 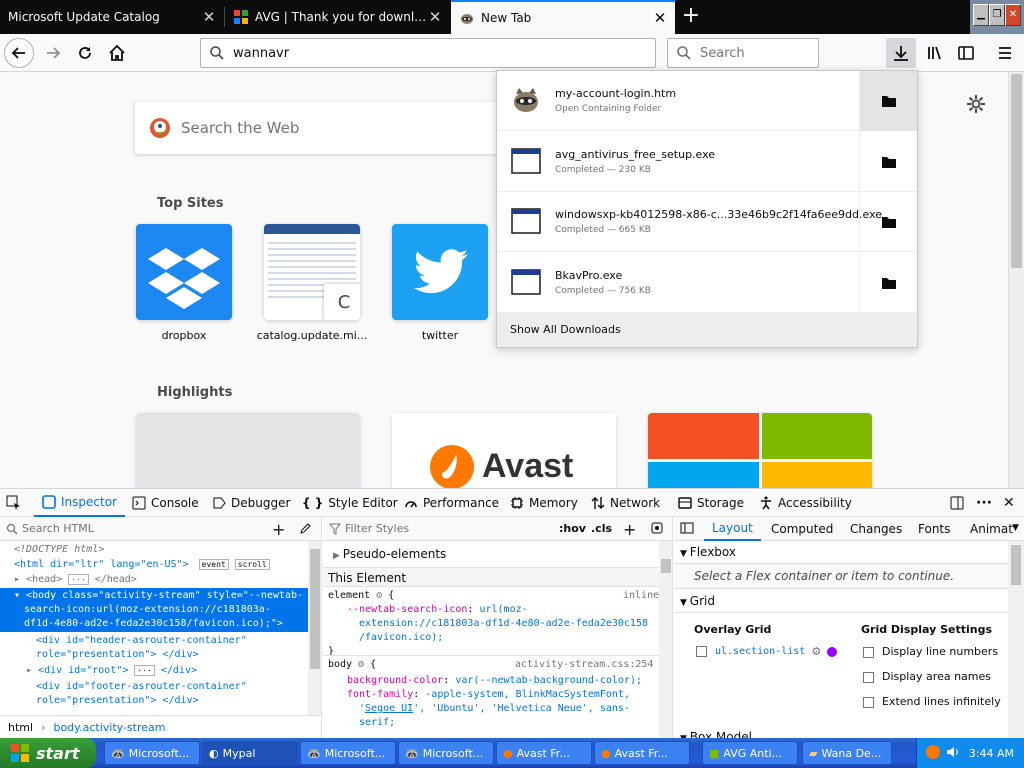 What do you see at coordinates (691, 16) in the screenshot?
I see `new-tab-plus-icon: +` at bounding box center [691, 16].